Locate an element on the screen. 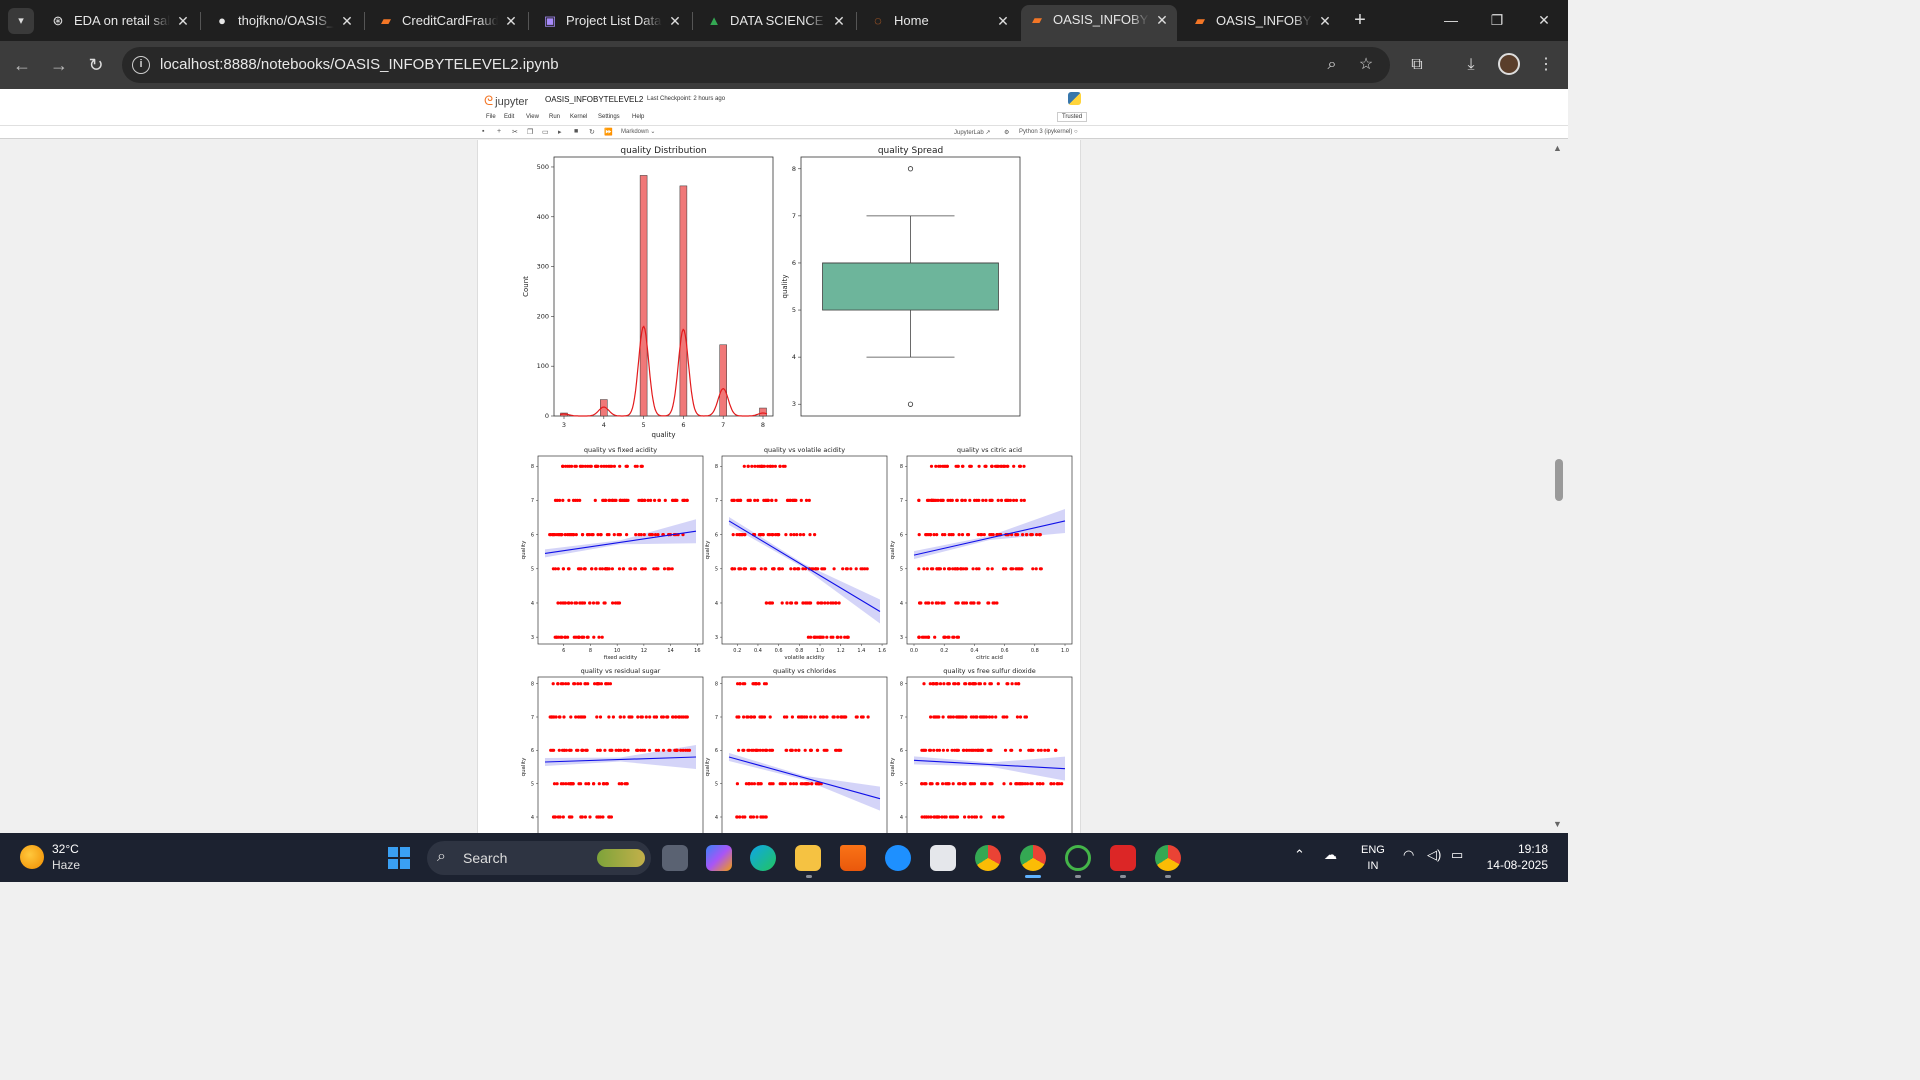  jupyter-logo: ᘓ jupyter is located at coordinates (506, 101).